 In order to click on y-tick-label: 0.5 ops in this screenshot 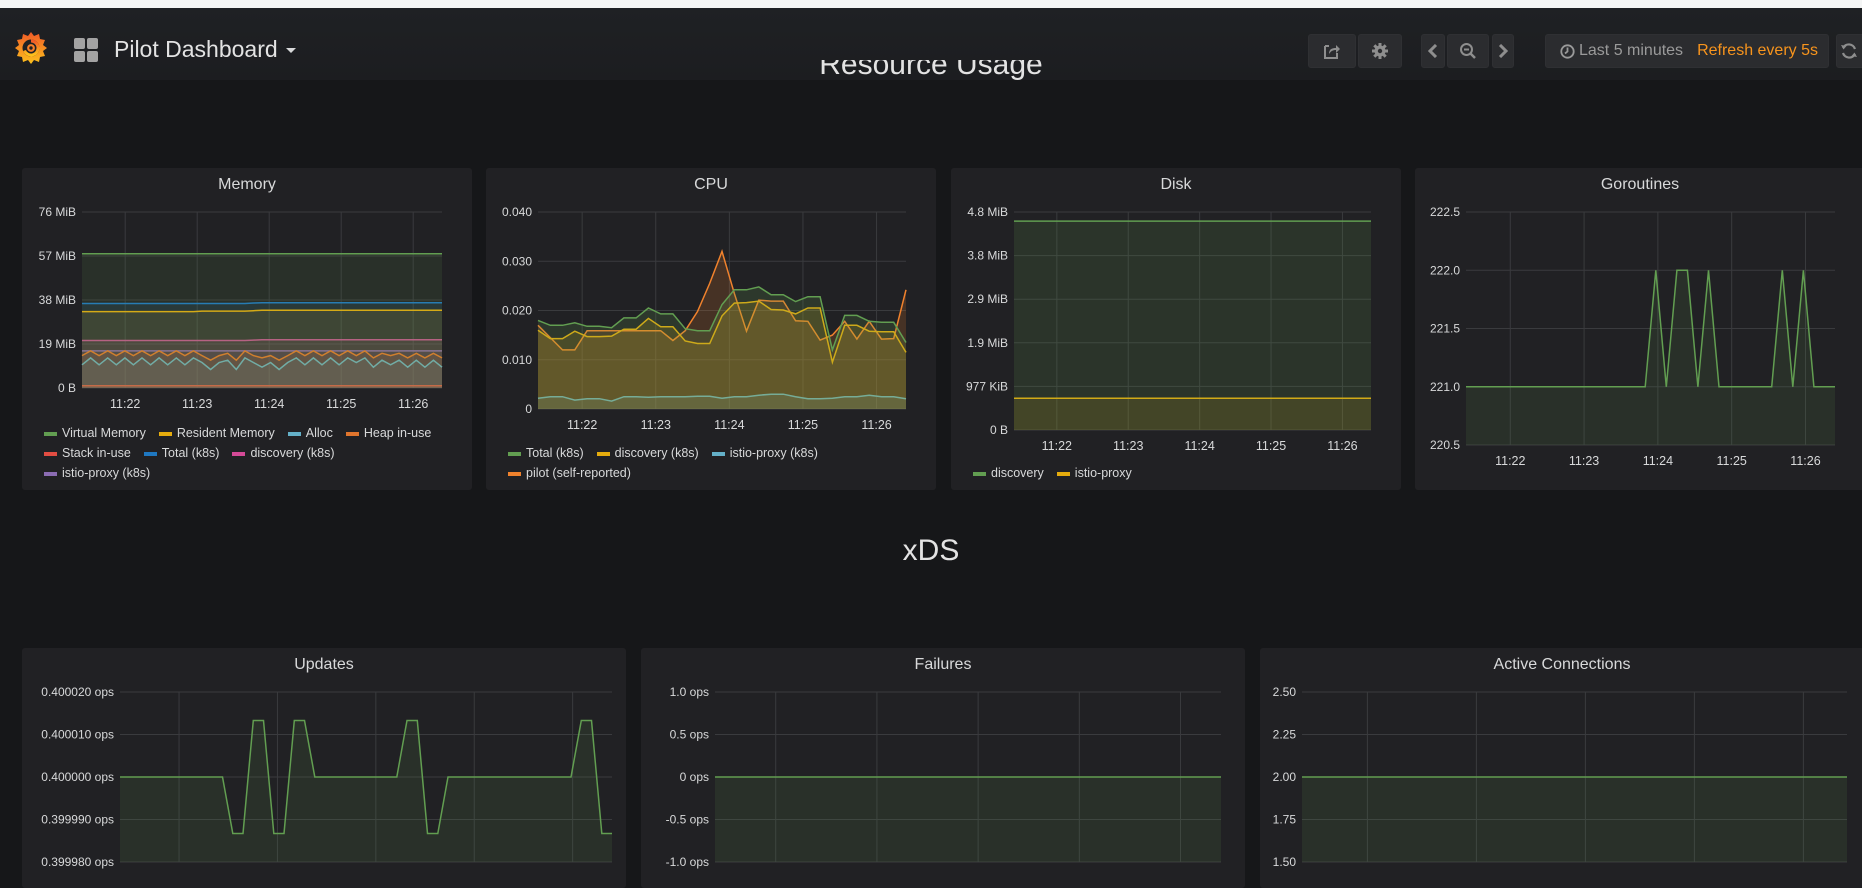, I will do `click(689, 735)`.